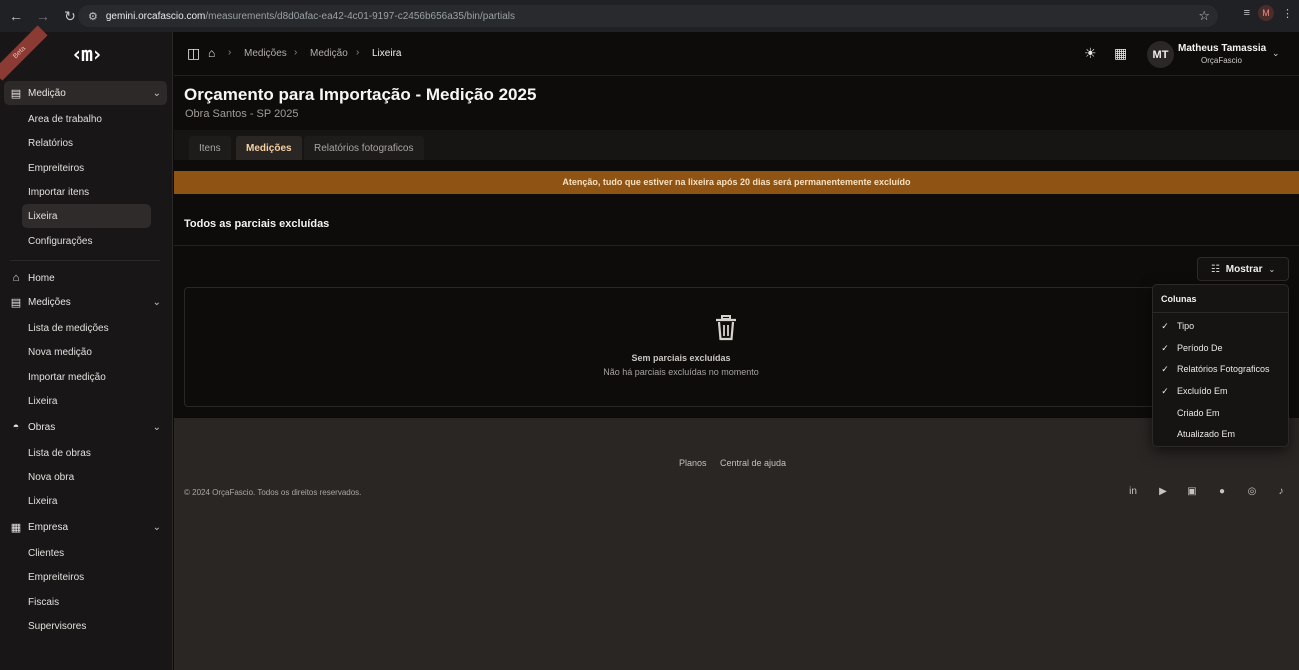 The height and width of the screenshot is (670, 1299). I want to click on column-option-excluido-em: ✓ Excluído Em, so click(1220, 391).